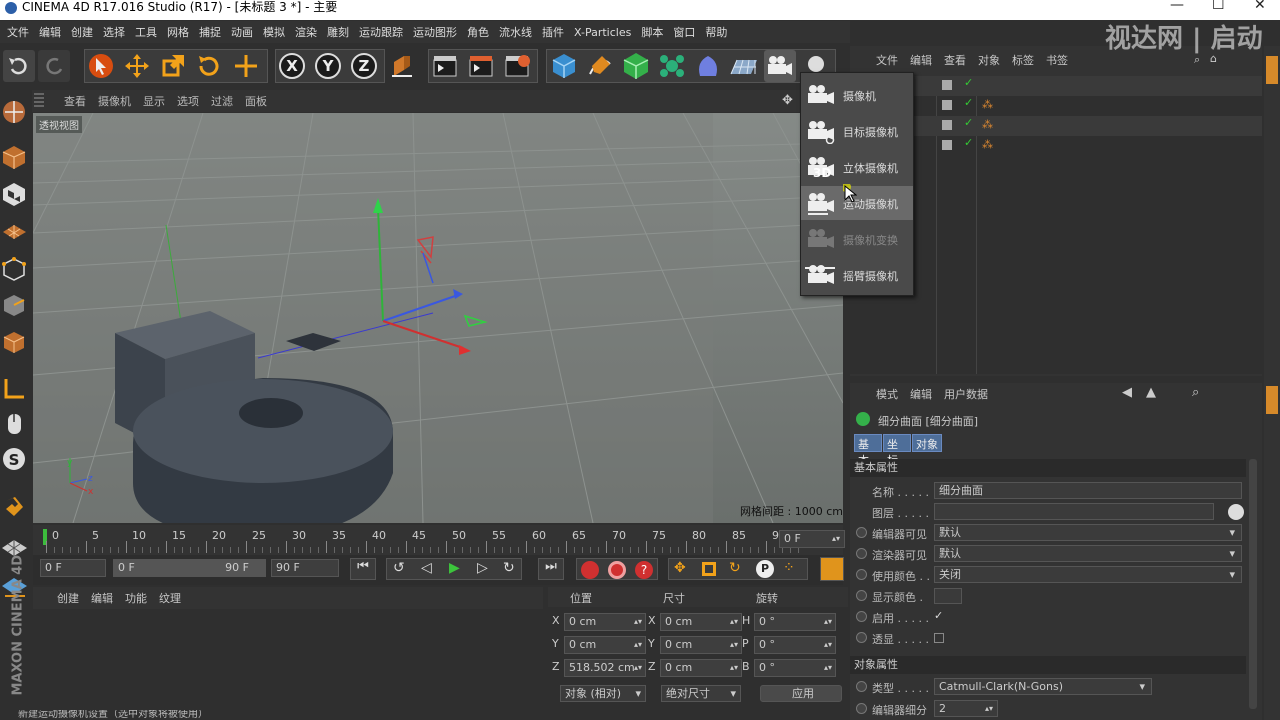 Image resolution: width=1280 pixels, height=720 pixels. What do you see at coordinates (364, 66) in the screenshot?
I see `z-axis-lock-icon: Z` at bounding box center [364, 66].